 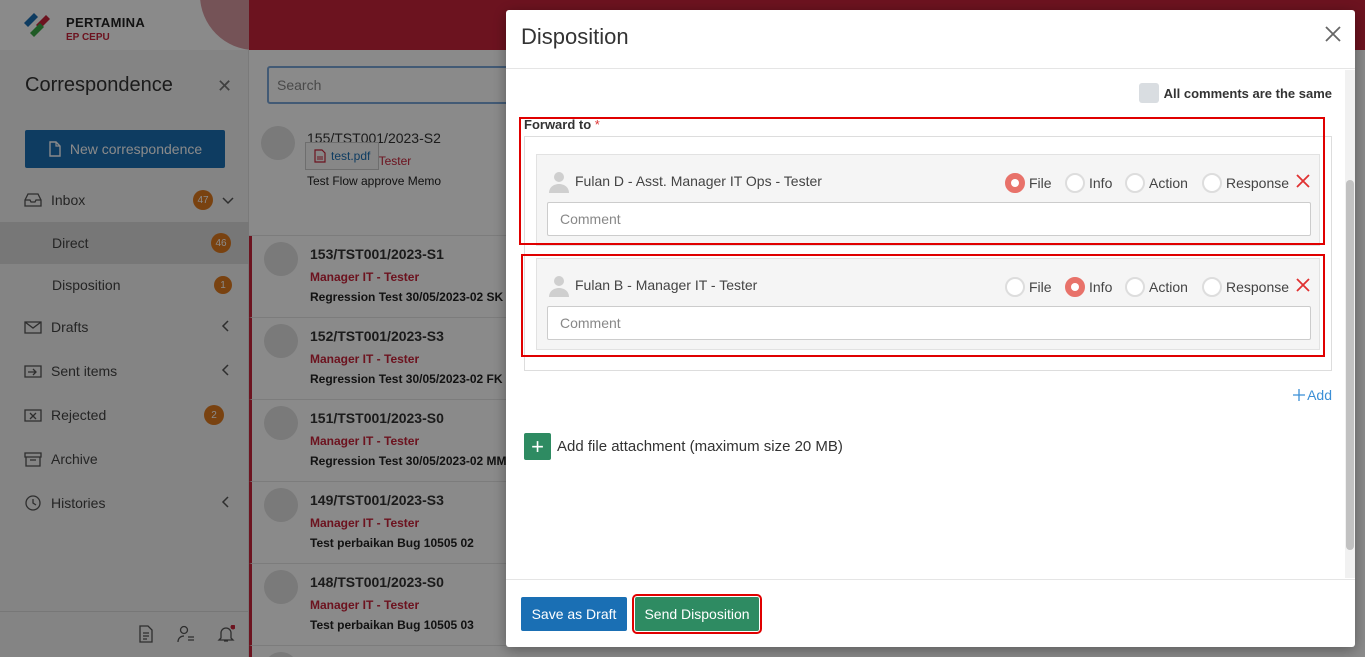 I want to click on add-file-label: Add file attachment (maximum size 20 MB), so click(x=700, y=446).